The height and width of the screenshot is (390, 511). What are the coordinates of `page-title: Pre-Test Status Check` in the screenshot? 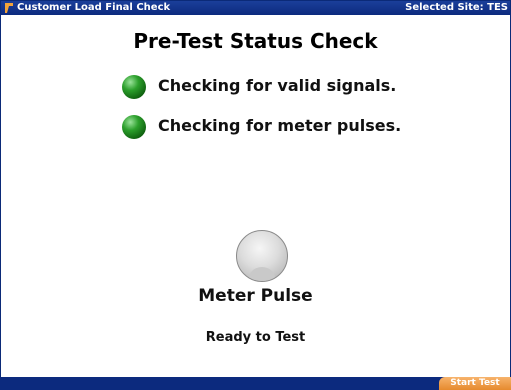 It's located at (255, 41).